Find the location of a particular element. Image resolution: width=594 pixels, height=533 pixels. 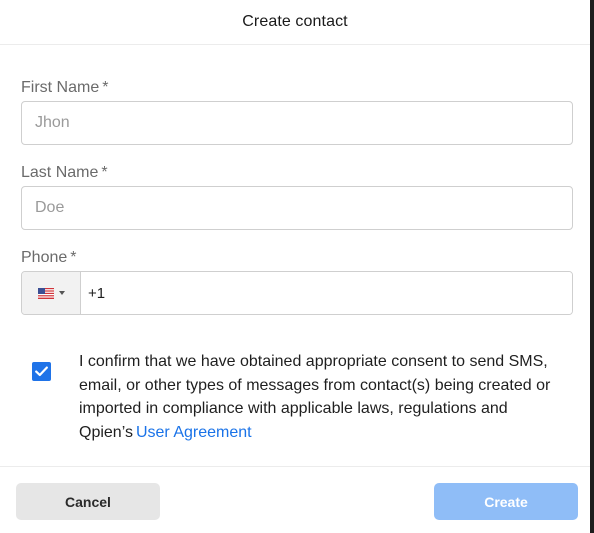

phone-label-text: Phone is located at coordinates (44, 257).